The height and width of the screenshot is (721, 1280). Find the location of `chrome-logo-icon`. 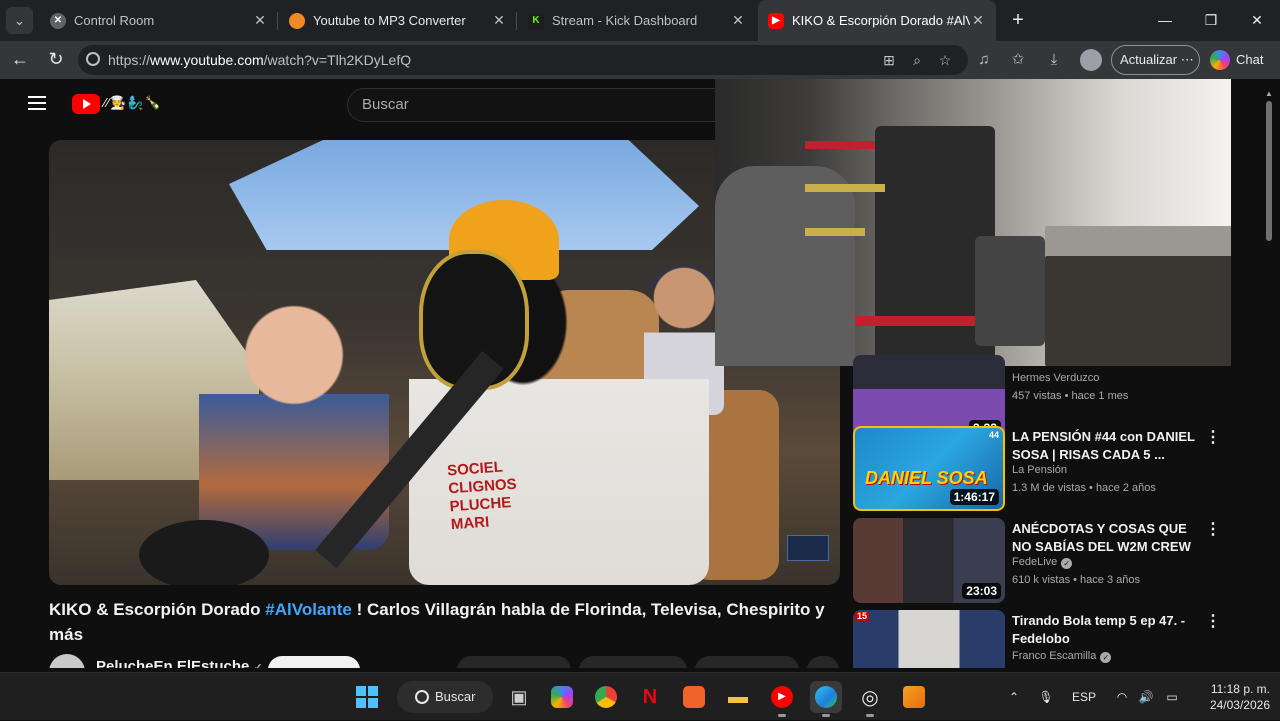

chrome-logo-icon is located at coordinates (606, 697).